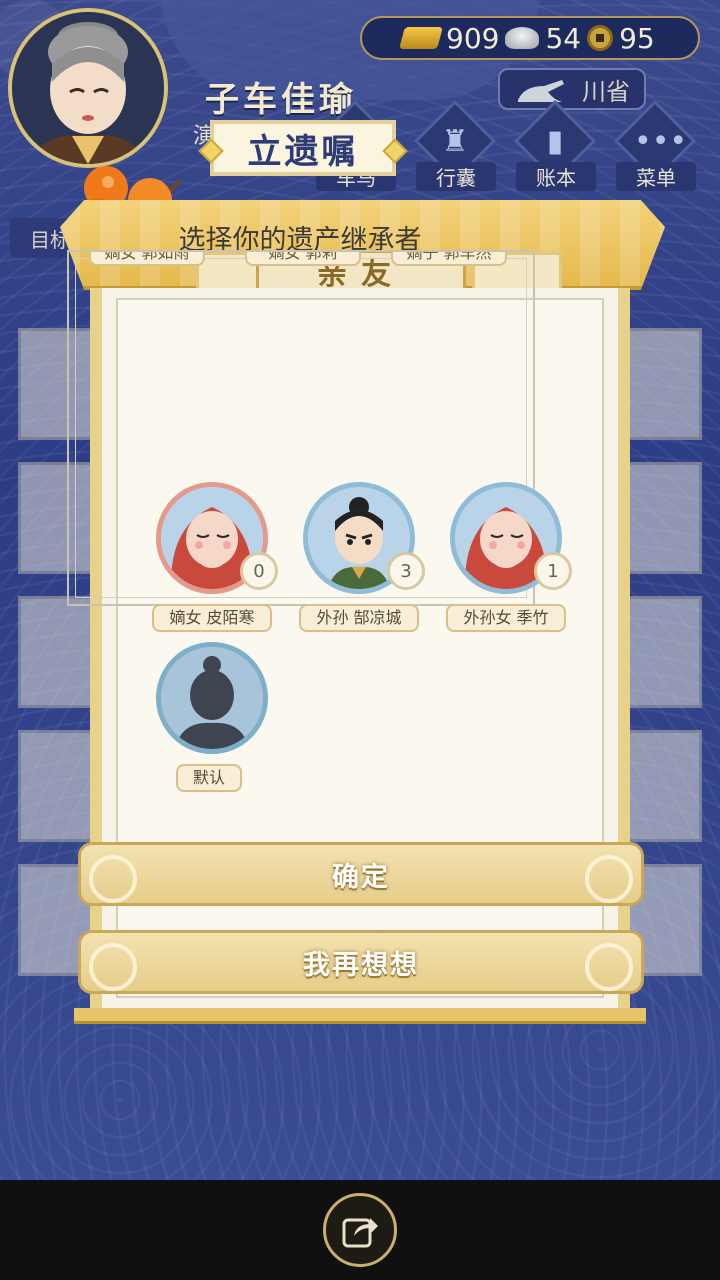 The height and width of the screenshot is (1280, 720). What do you see at coordinates (541, 91) in the screenshot?
I see `iron-icon` at bounding box center [541, 91].